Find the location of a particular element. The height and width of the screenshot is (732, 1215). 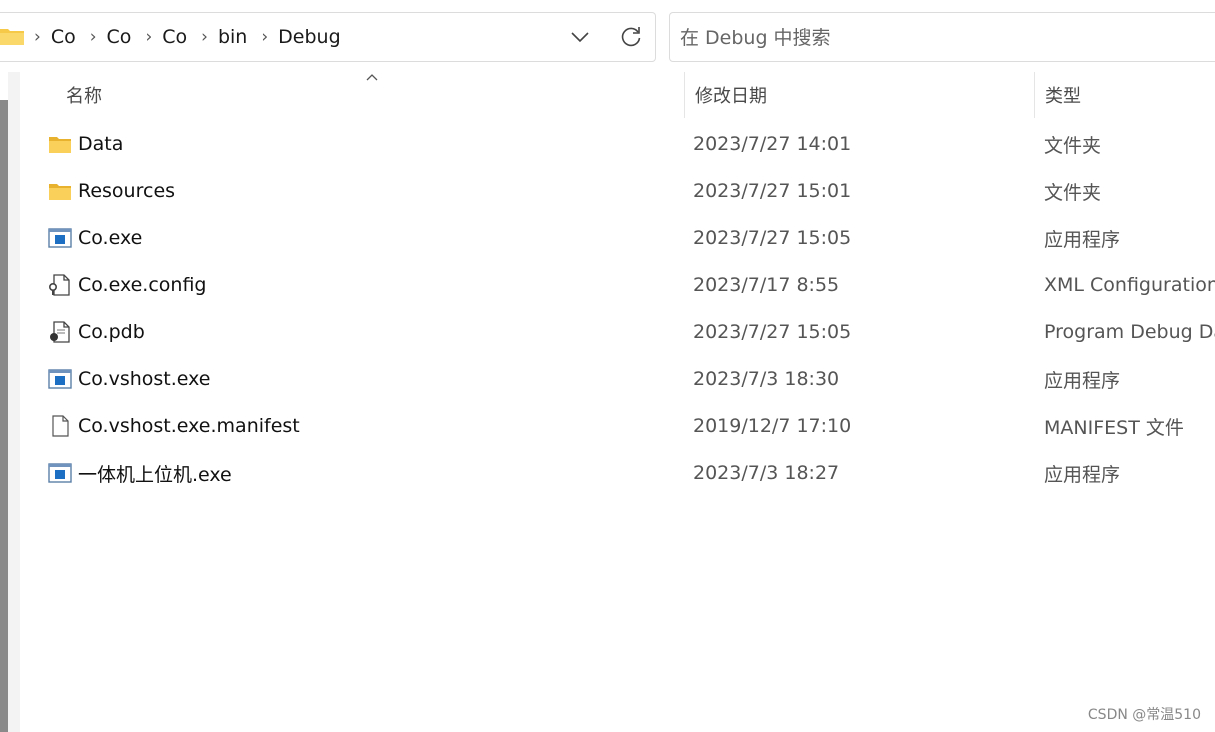

pdb-file-icon is located at coordinates (60, 332).